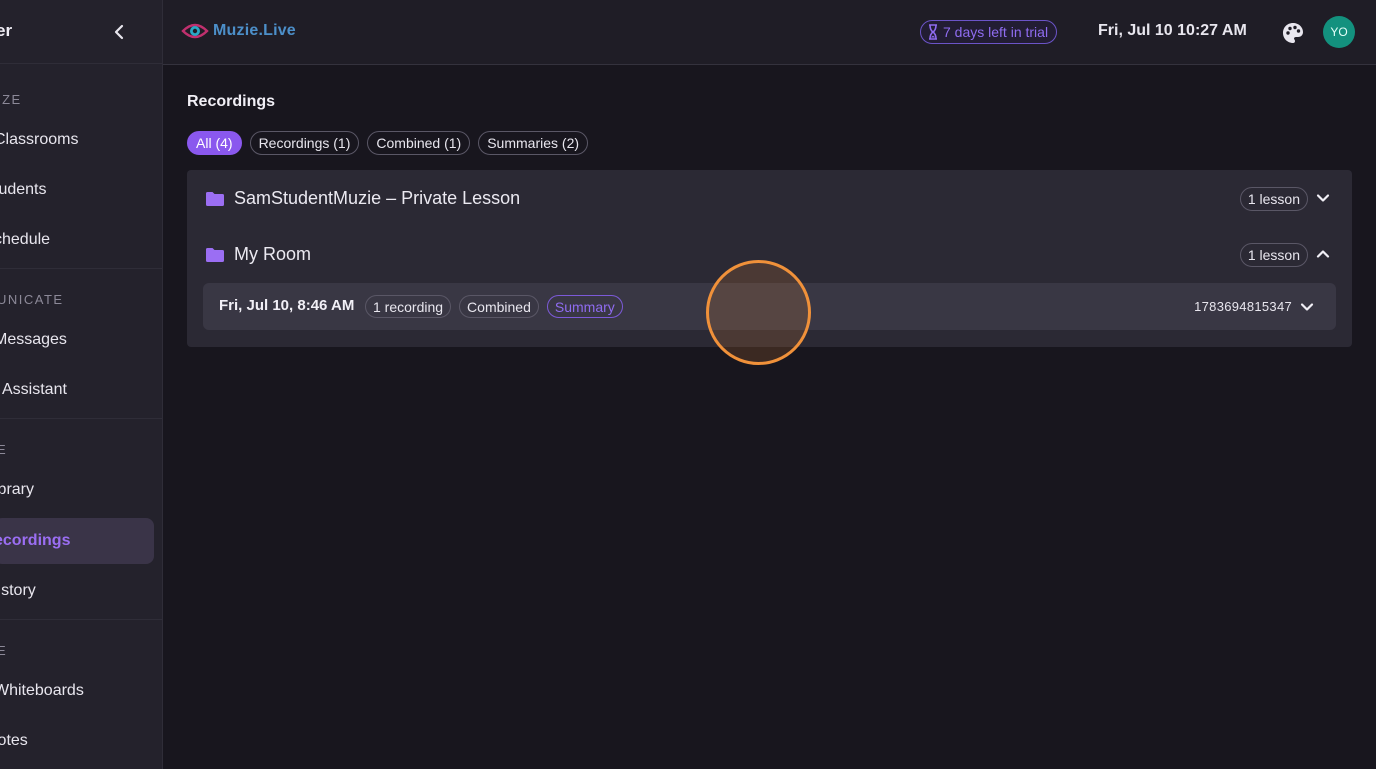 The height and width of the screenshot is (769, 1376). I want to click on nav-item-label: tudents, so click(23, 189).